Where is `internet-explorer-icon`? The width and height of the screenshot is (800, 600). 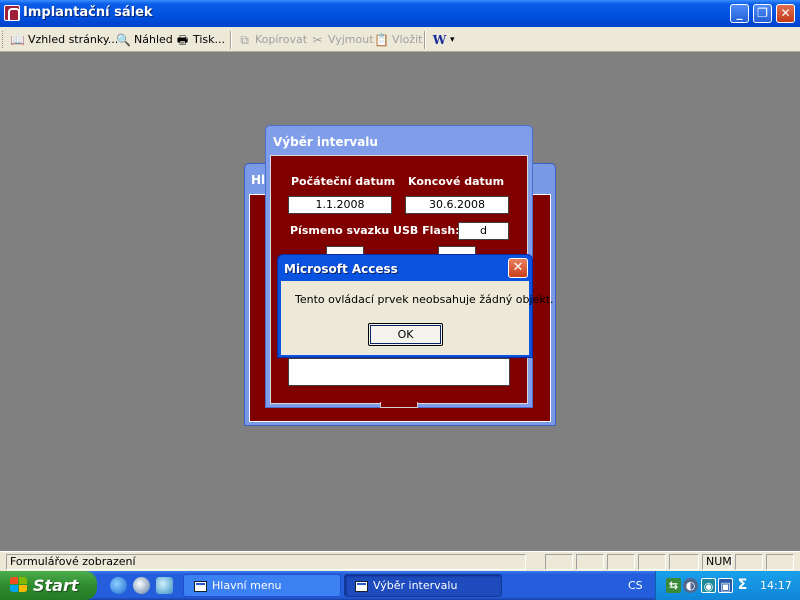 internet-explorer-icon is located at coordinates (118, 585).